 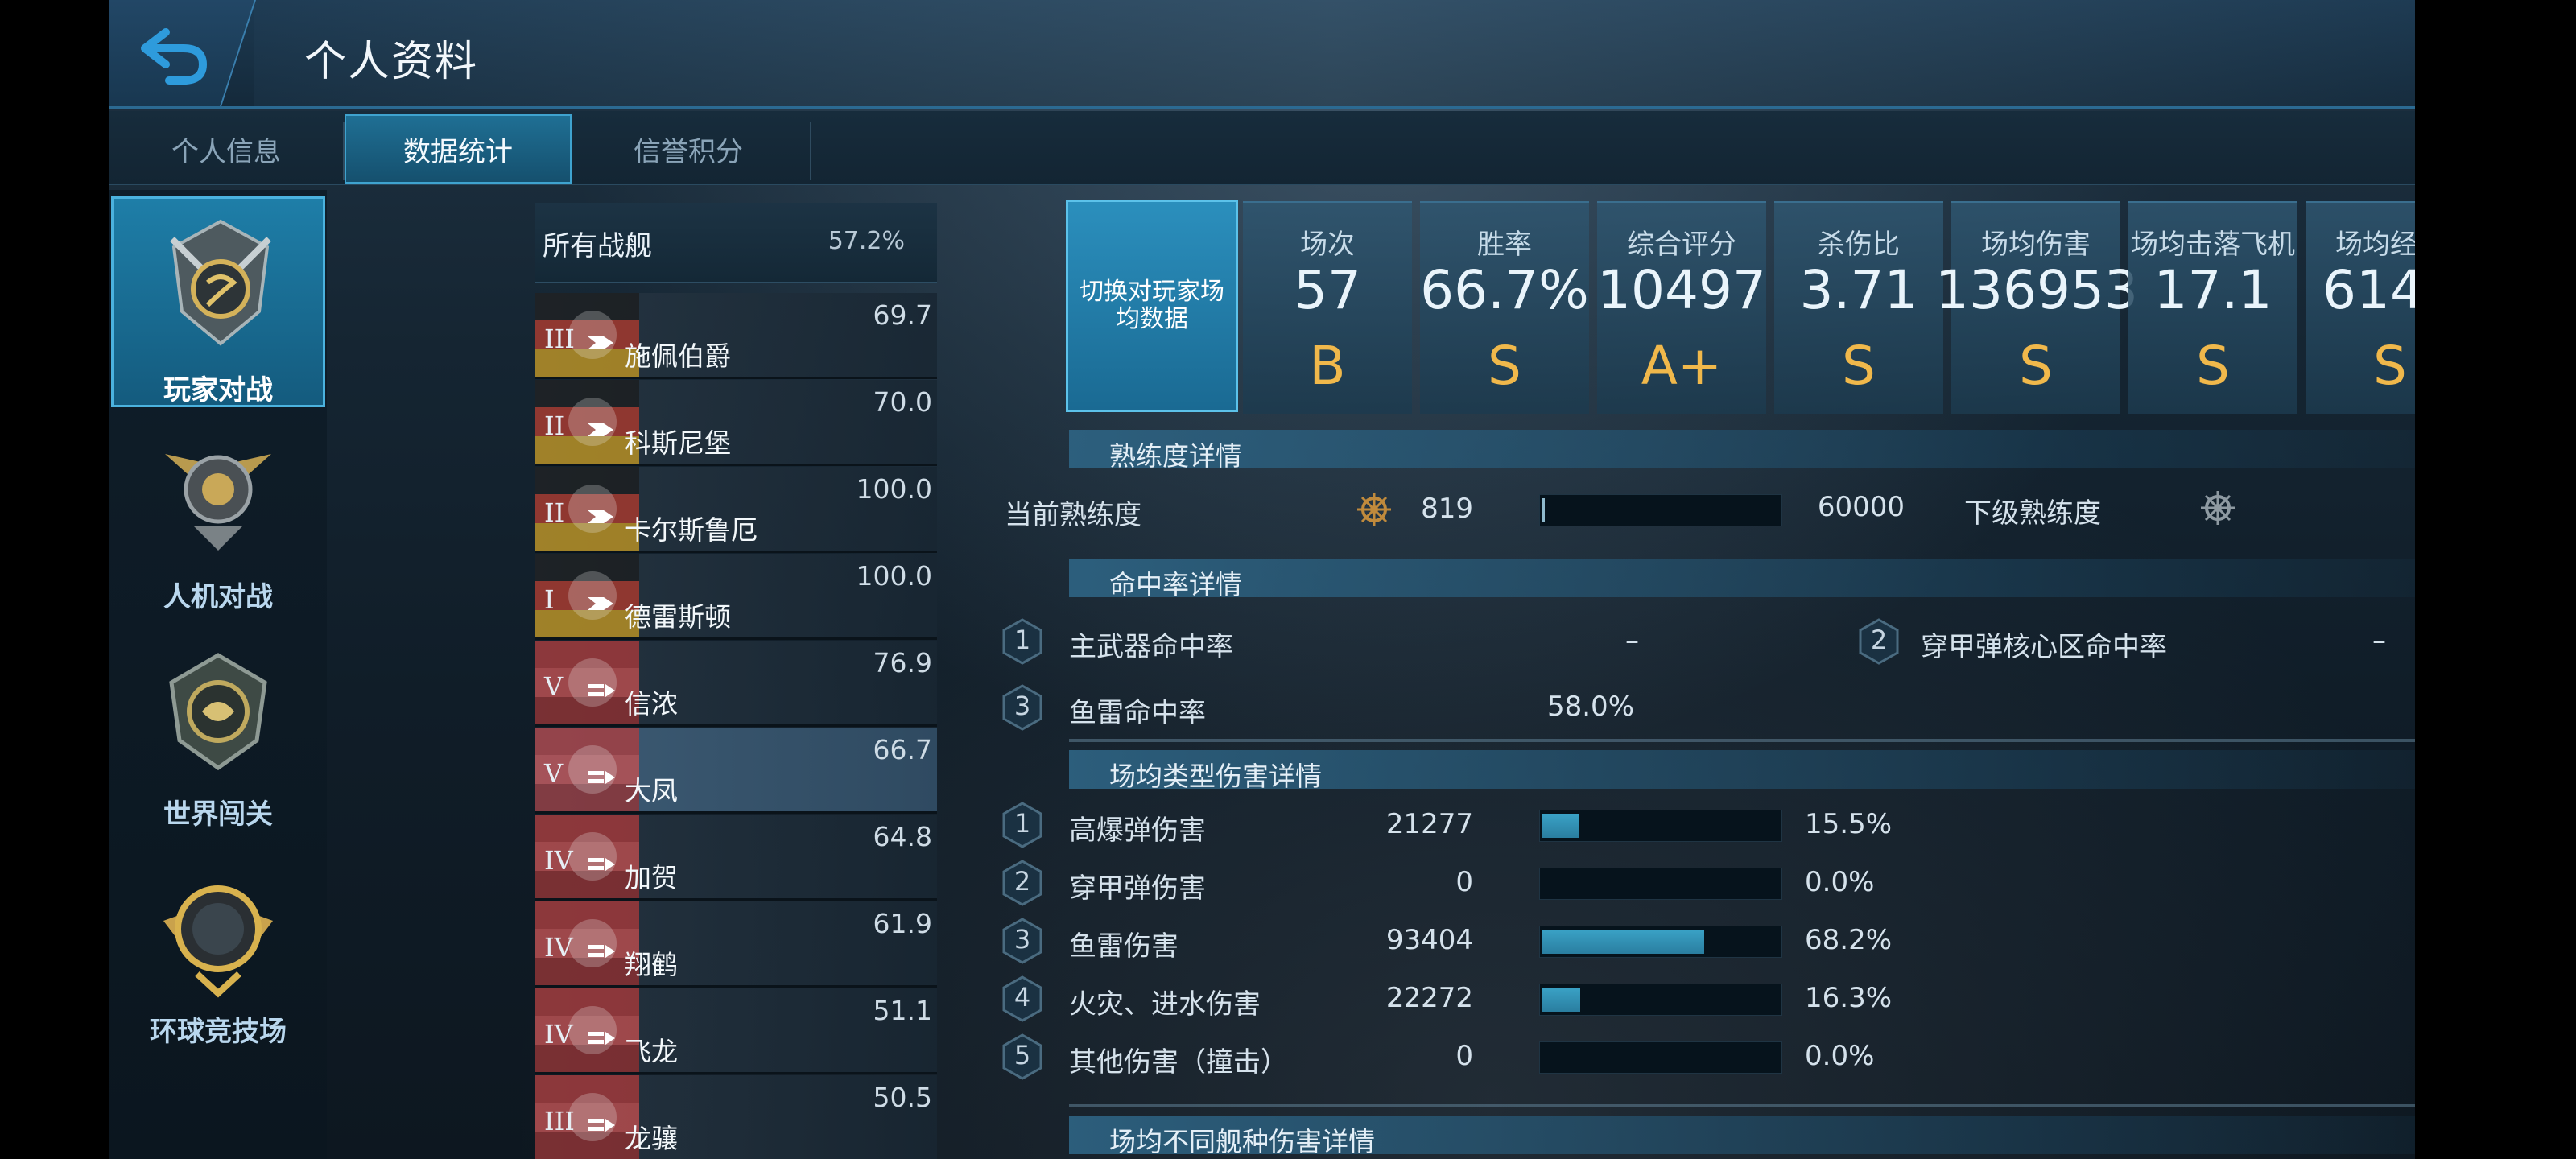 I want to click on mode-label-pvp: 玩家对战, so click(x=218, y=390).